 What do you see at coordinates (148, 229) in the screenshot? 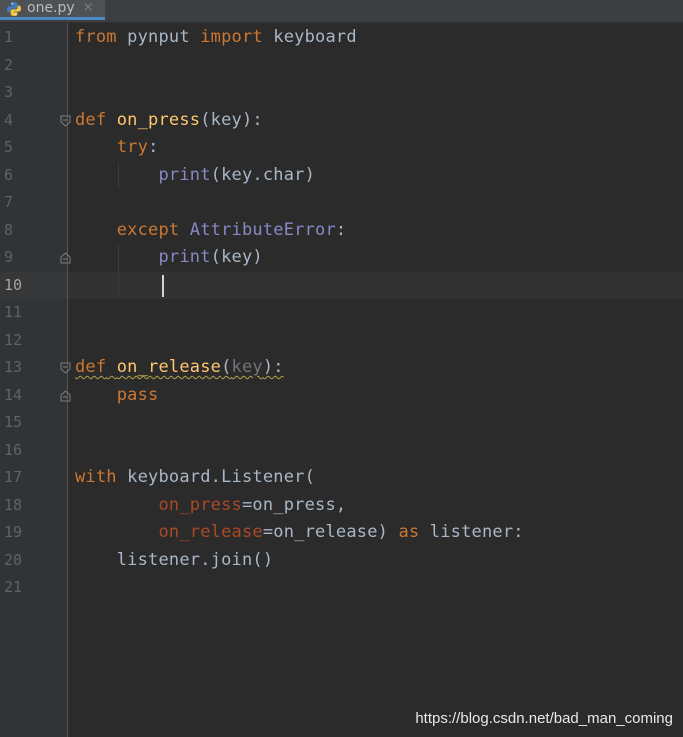
I see `code-token: except` at bounding box center [148, 229].